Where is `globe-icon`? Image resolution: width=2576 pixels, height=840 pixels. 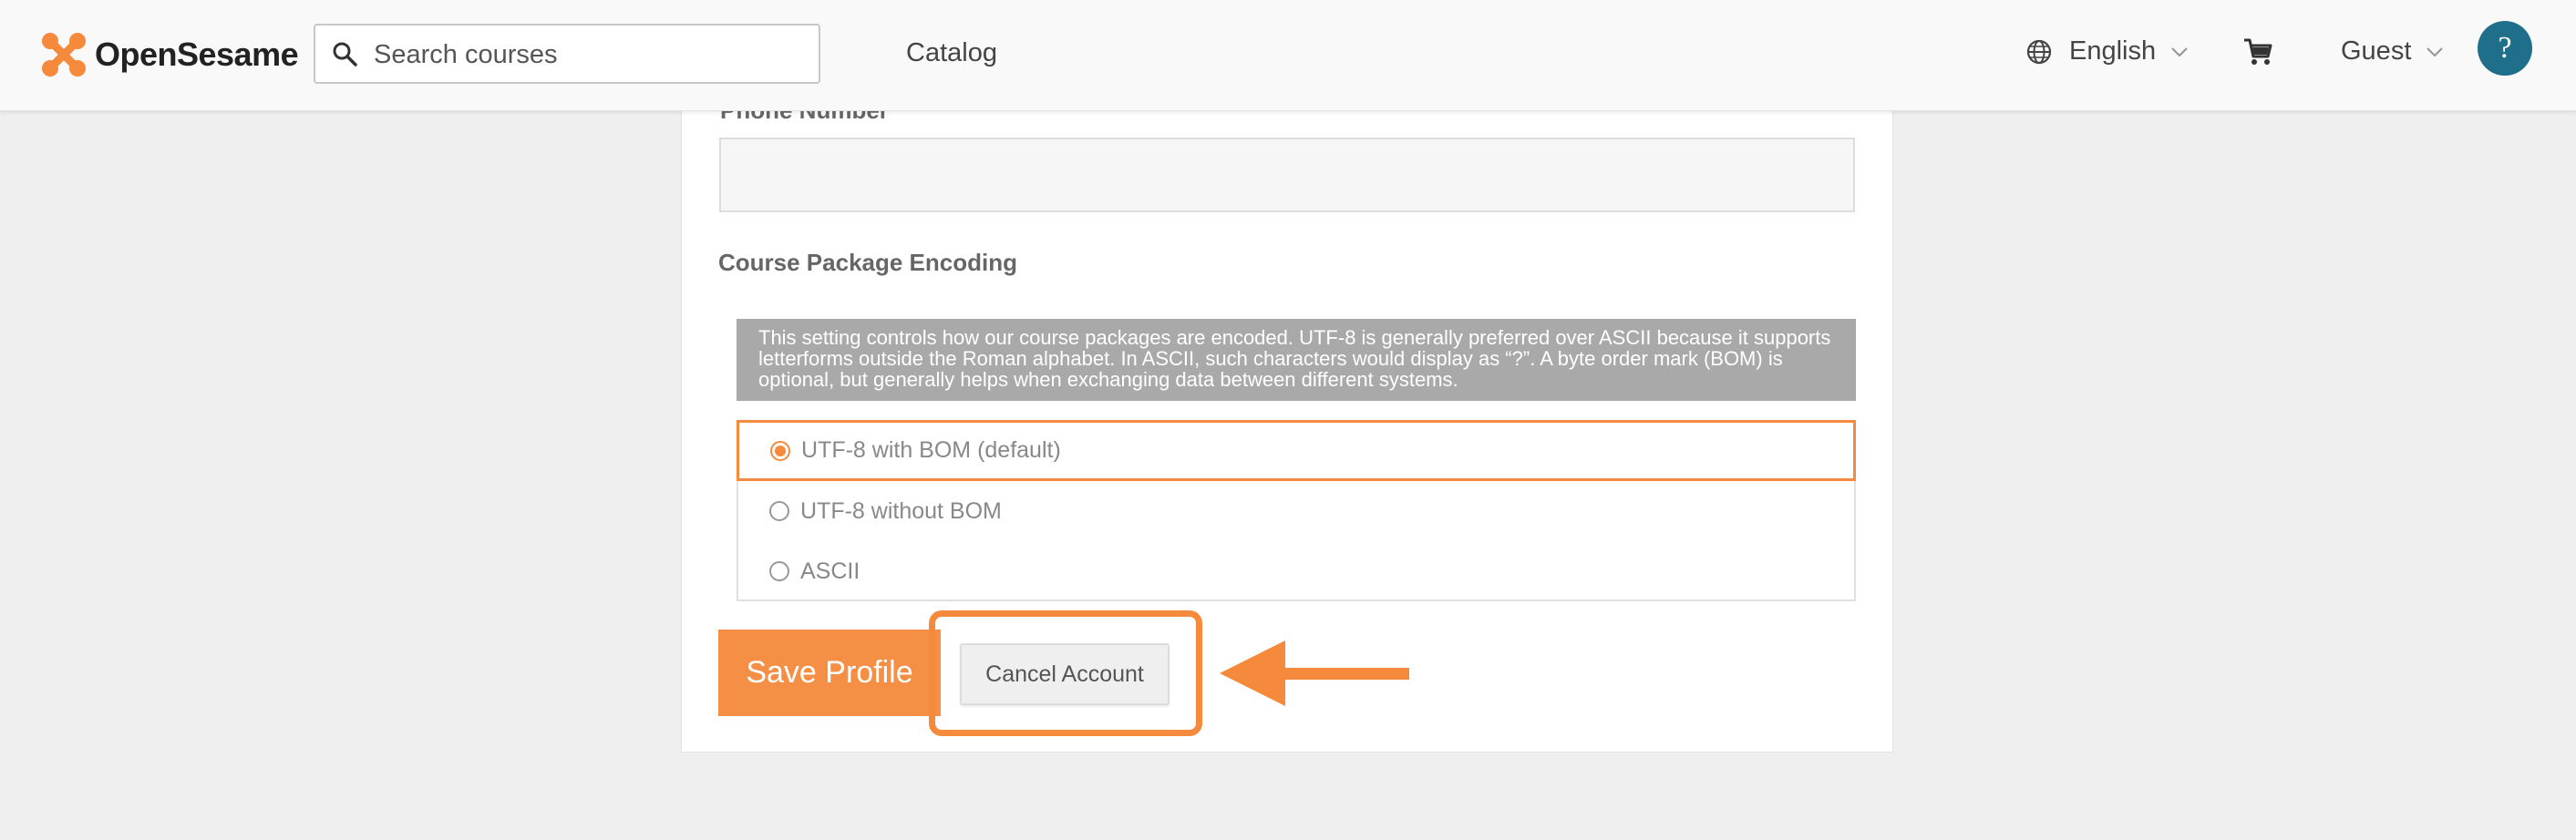 globe-icon is located at coordinates (2039, 52).